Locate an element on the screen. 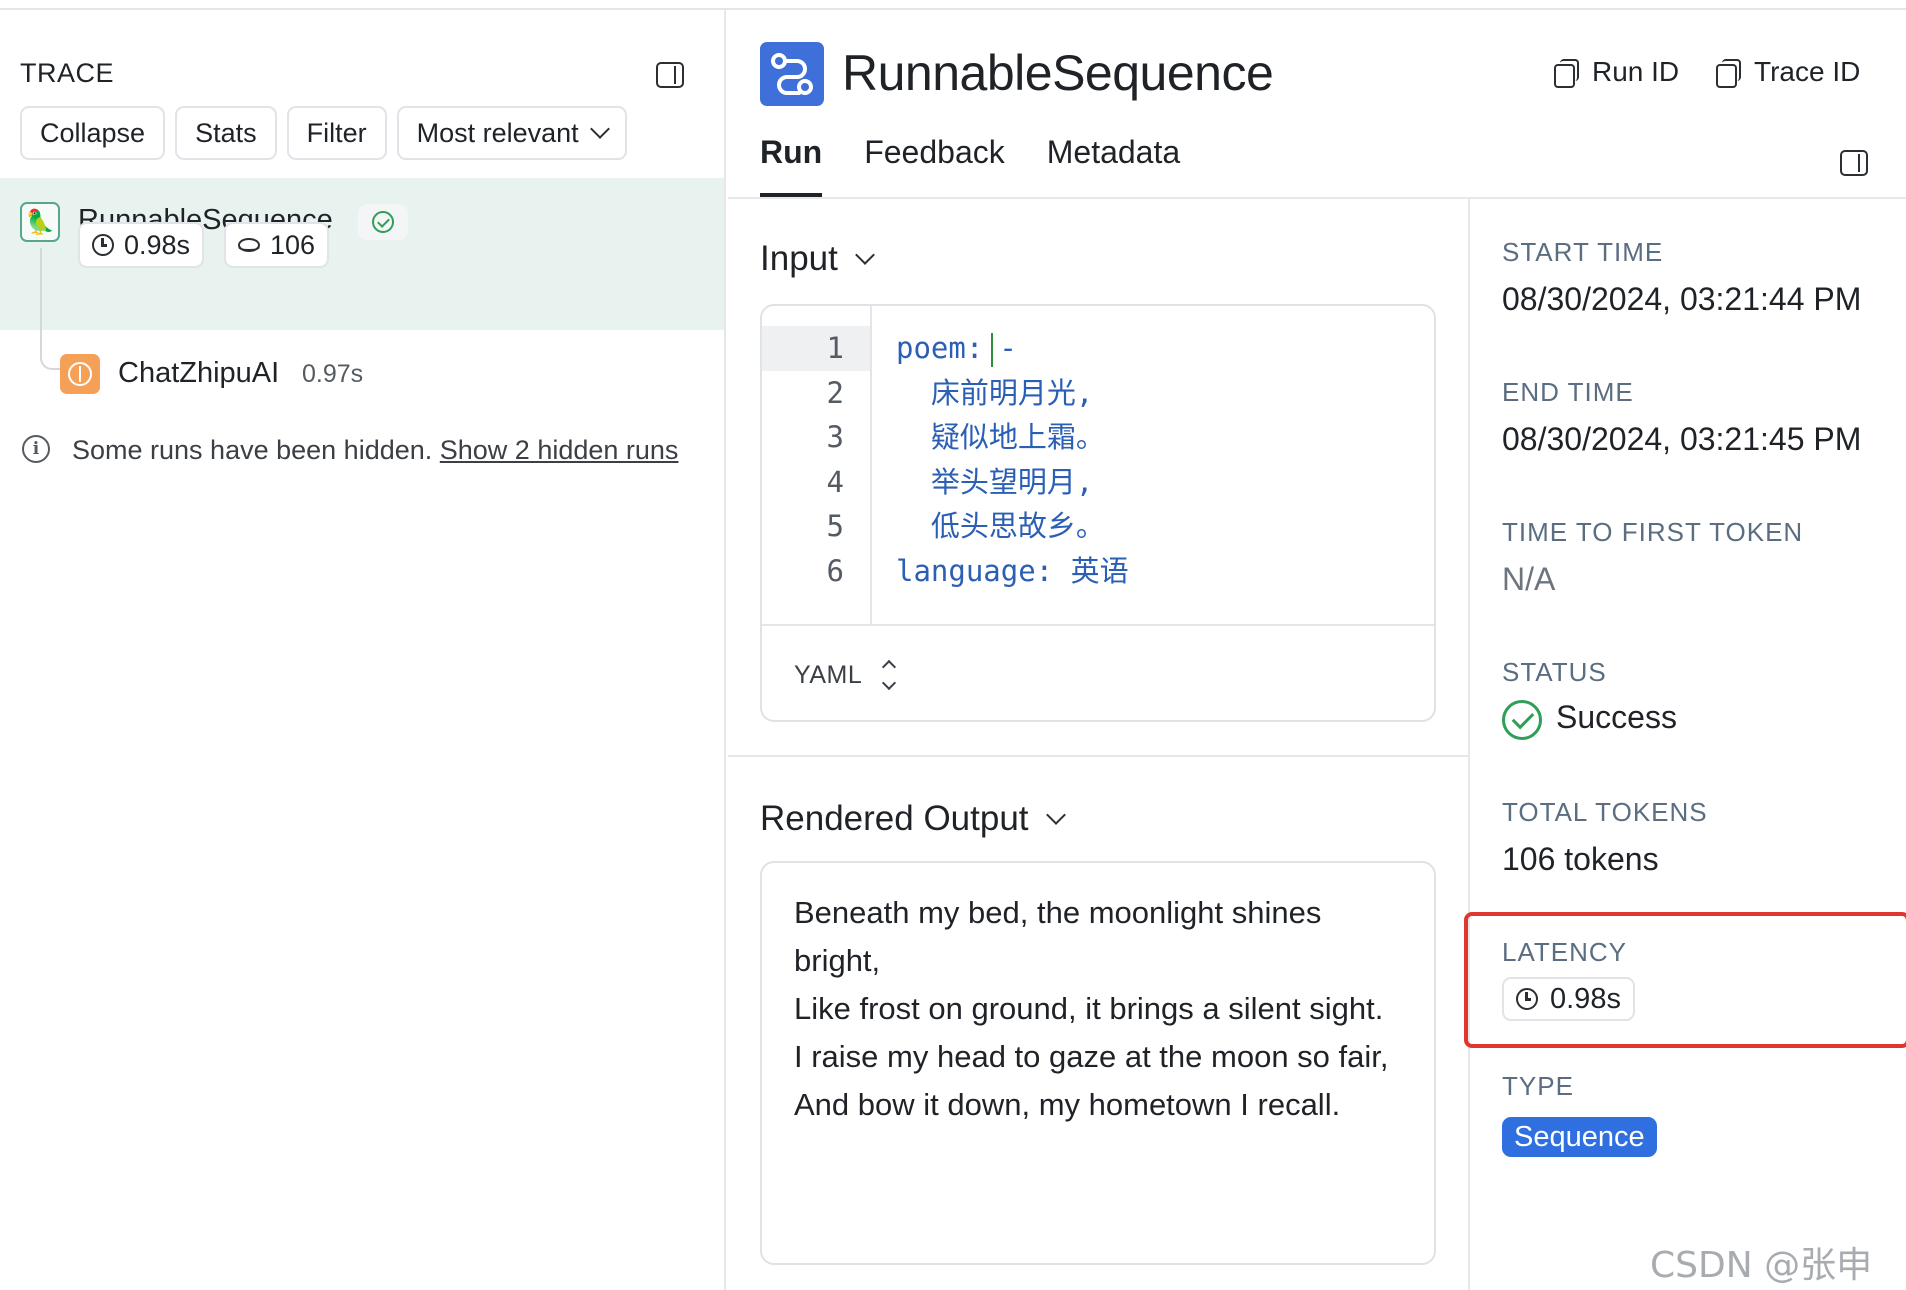 Image resolution: width=1906 pixels, height=1290 pixels. tokens-chip: 106 is located at coordinates (277, 245).